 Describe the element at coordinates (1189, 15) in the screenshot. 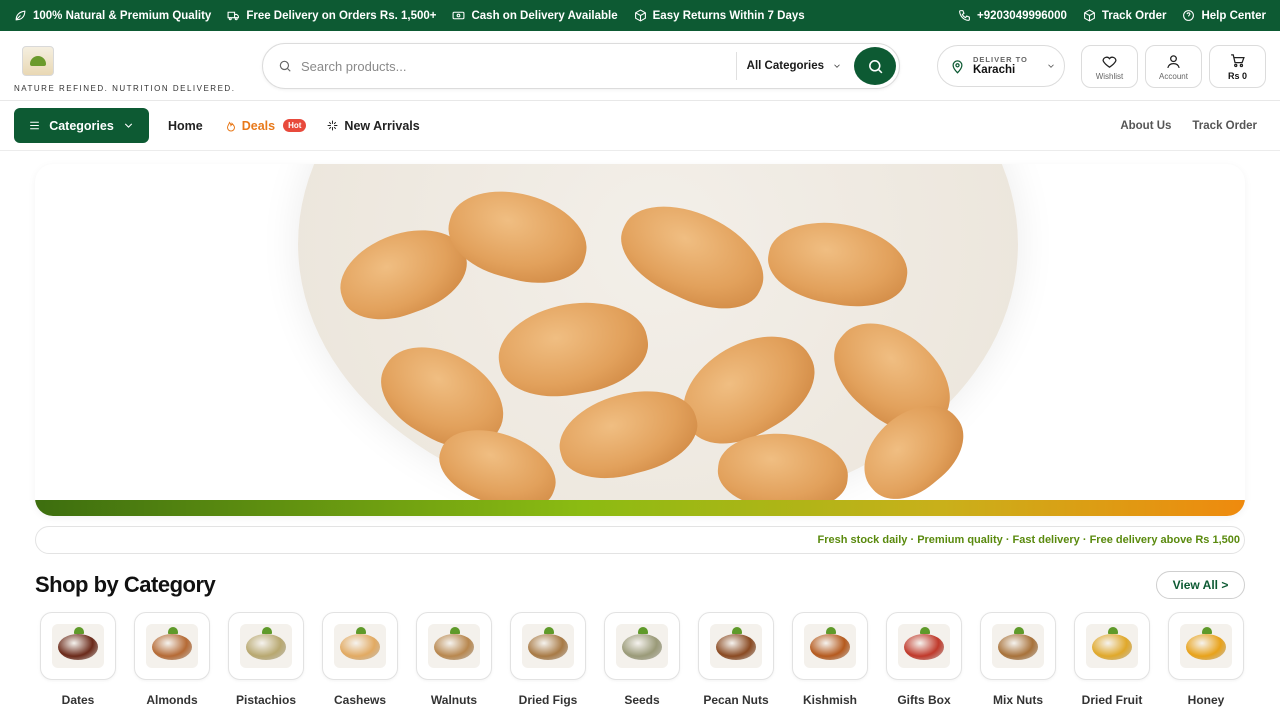

I see `help-icon` at that location.